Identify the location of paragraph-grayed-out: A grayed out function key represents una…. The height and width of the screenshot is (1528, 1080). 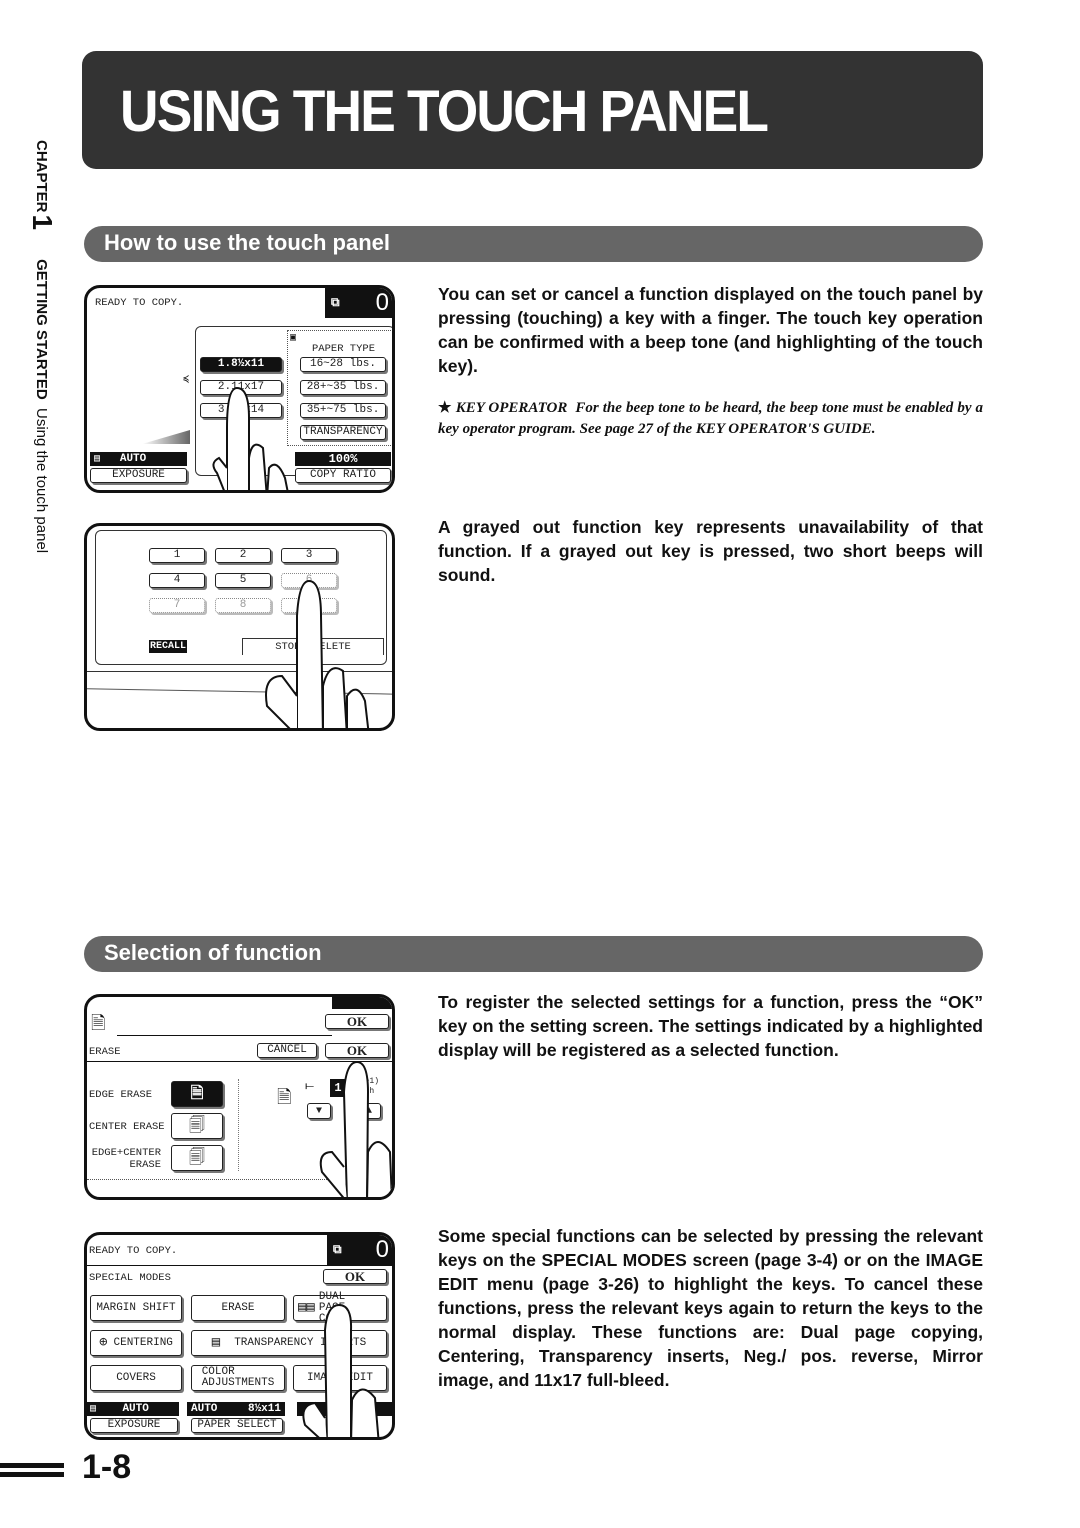
(710, 551).